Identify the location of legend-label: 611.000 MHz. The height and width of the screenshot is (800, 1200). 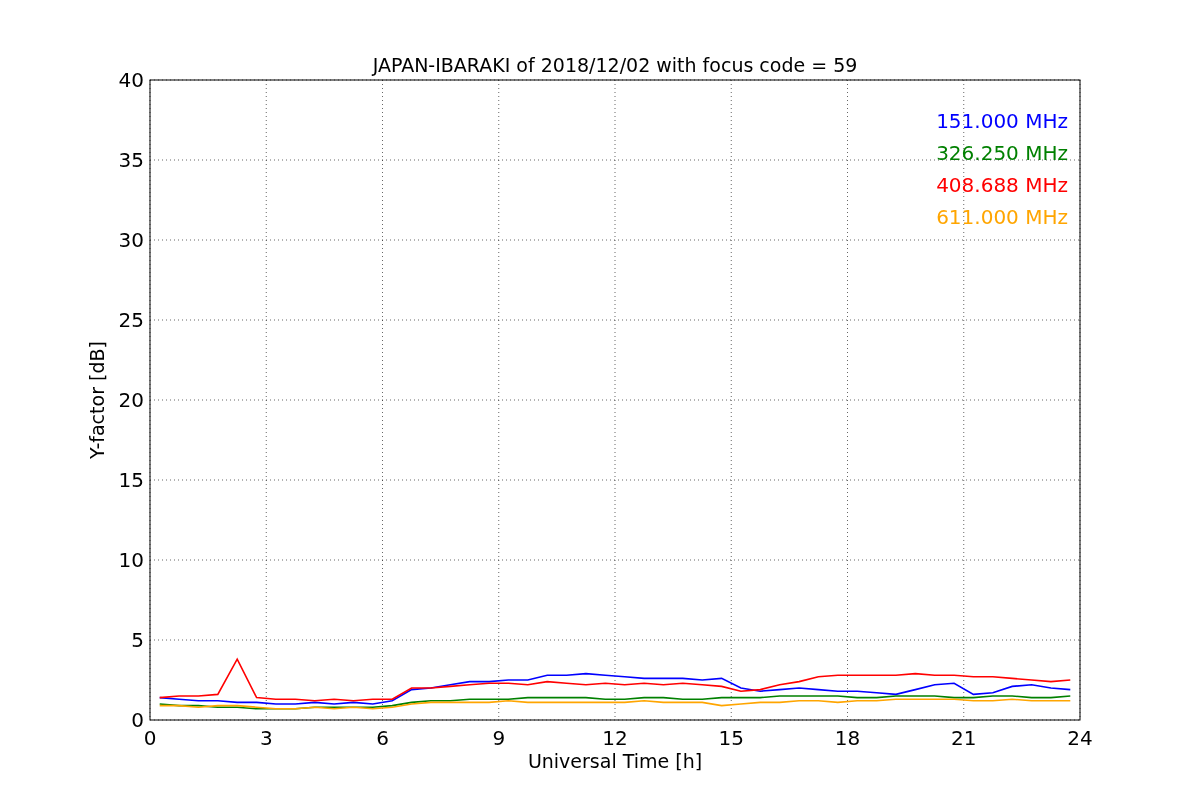
(1002, 217).